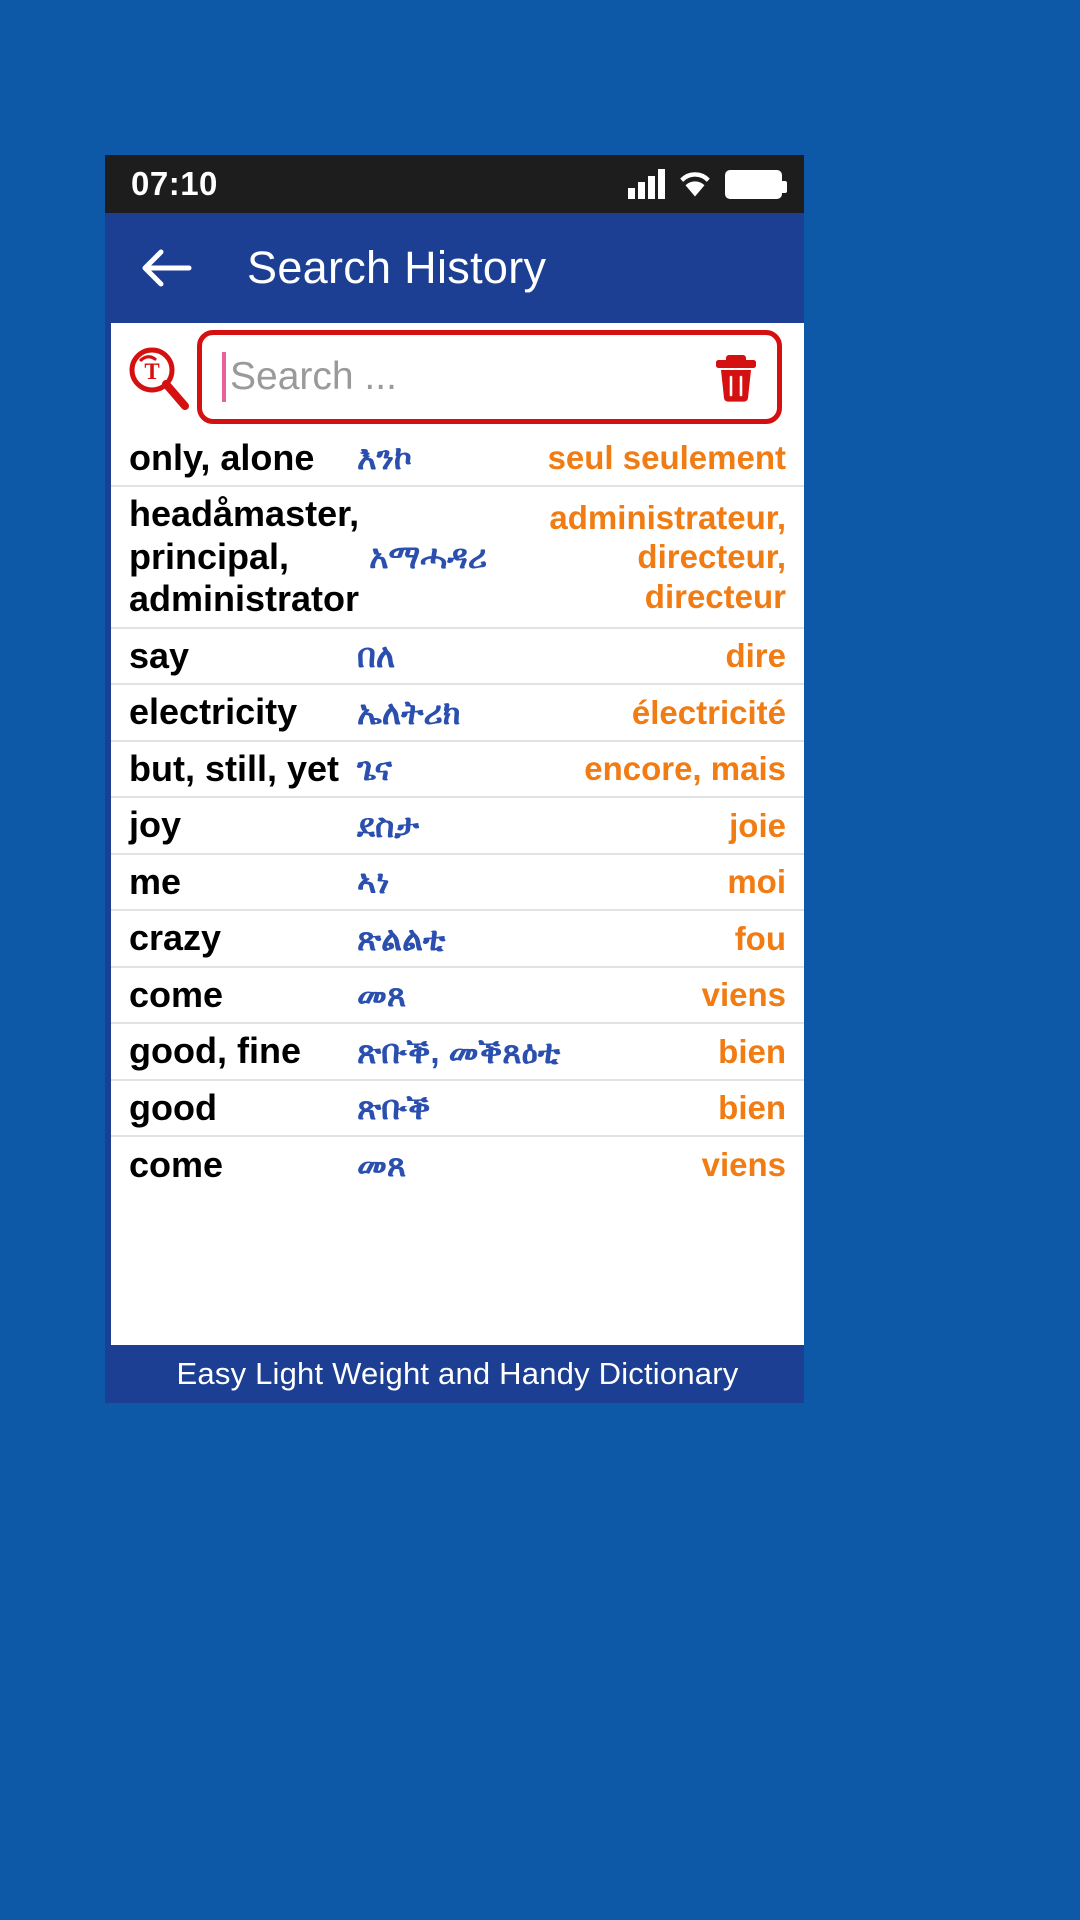 The height and width of the screenshot is (1920, 1080). What do you see at coordinates (685, 769) in the screenshot?
I see `row-french: encore, mais` at bounding box center [685, 769].